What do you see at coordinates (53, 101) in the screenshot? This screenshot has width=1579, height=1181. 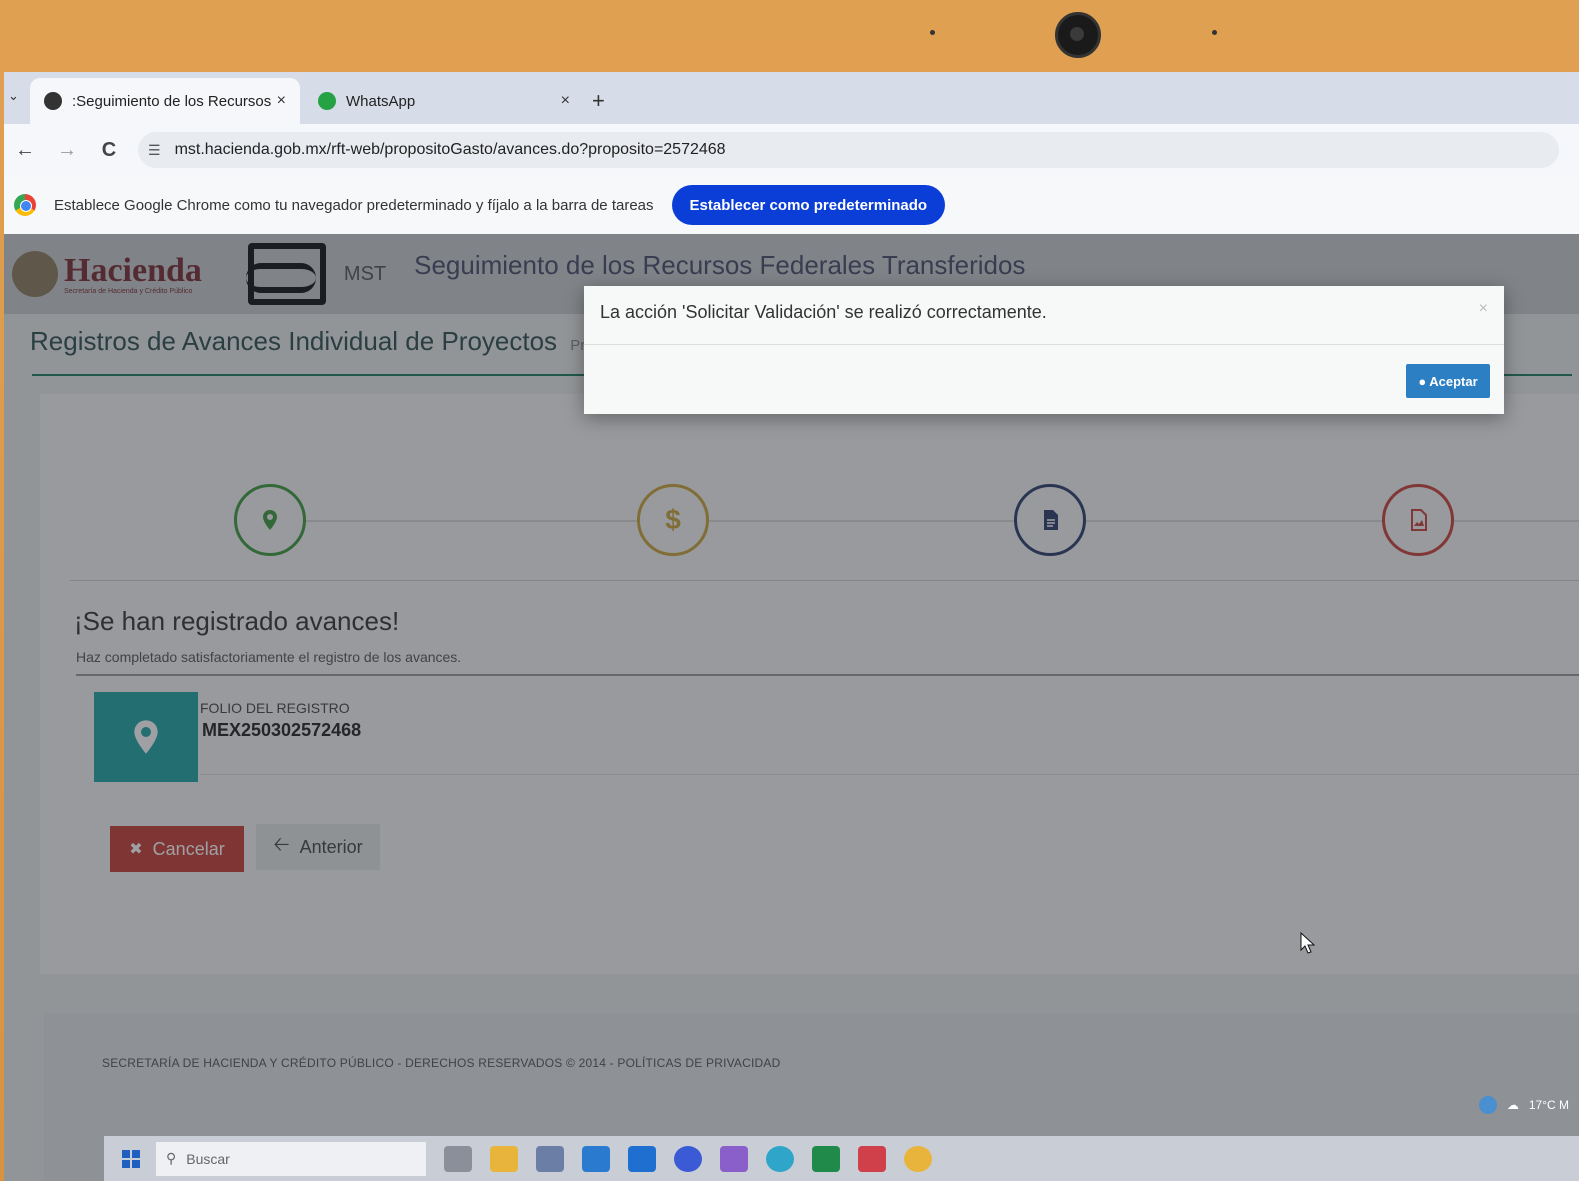 I see `site-favicon-icon` at bounding box center [53, 101].